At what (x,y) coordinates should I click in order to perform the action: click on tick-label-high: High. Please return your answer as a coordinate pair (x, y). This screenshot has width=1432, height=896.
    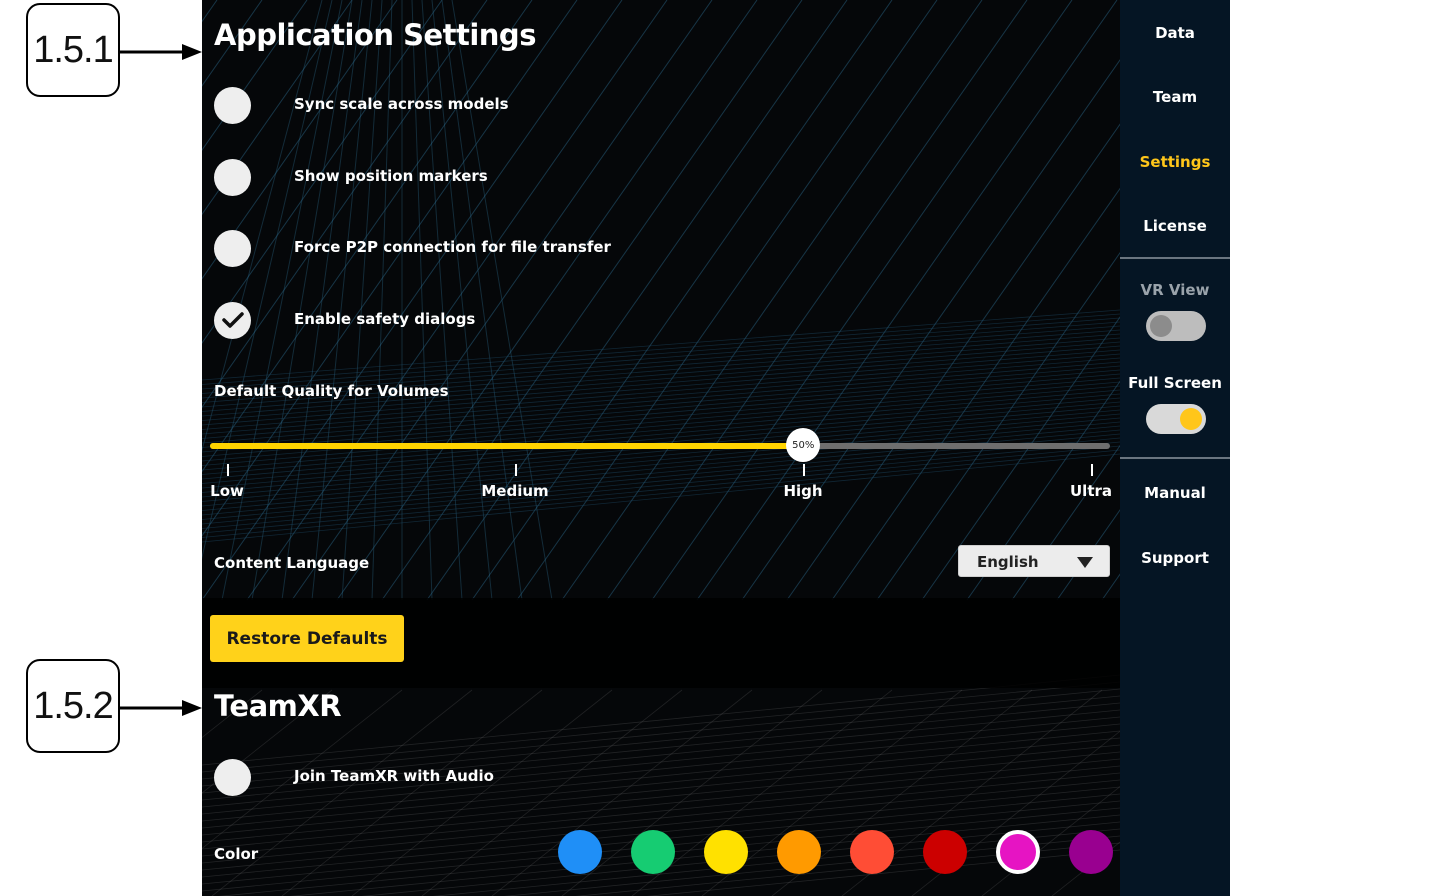
    Looking at the image, I should click on (803, 491).